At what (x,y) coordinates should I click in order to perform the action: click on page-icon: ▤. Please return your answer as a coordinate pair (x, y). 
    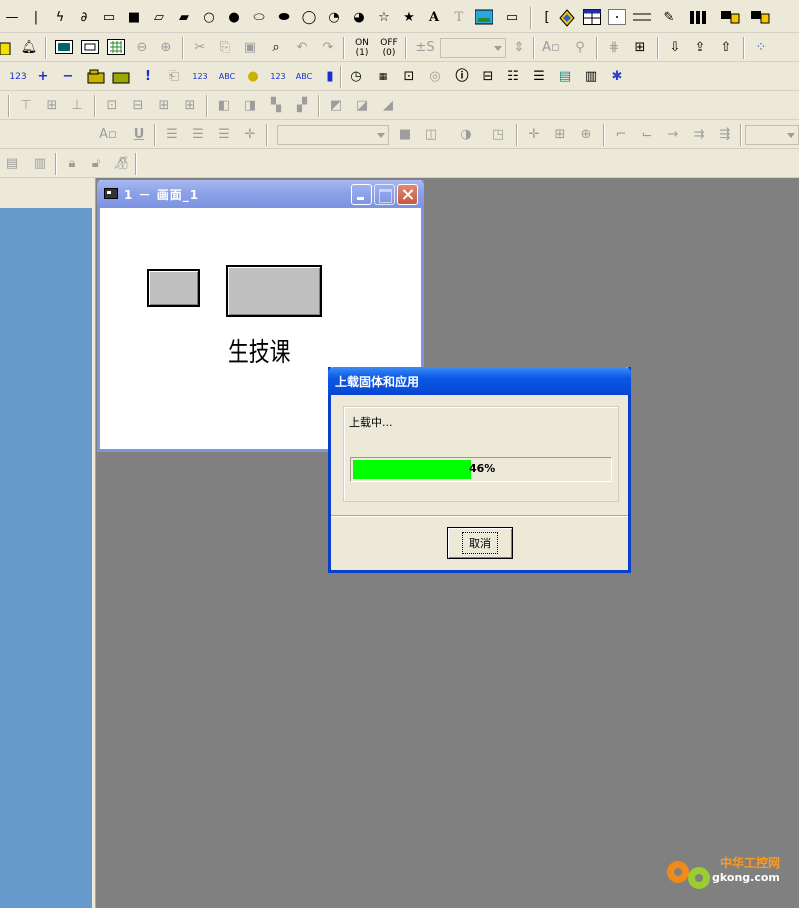
    Looking at the image, I should click on (12, 164).